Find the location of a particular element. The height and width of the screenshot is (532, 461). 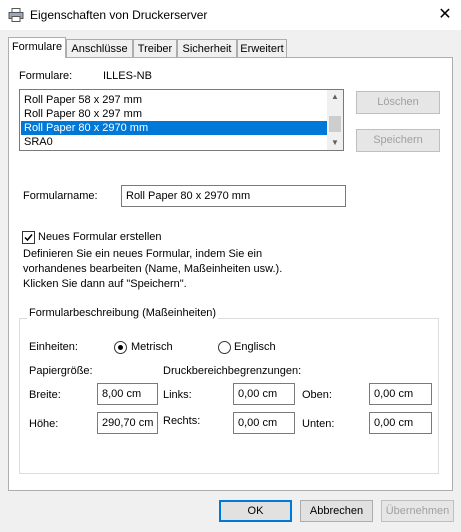

tab-formulare: Formulare is located at coordinates (37, 47).